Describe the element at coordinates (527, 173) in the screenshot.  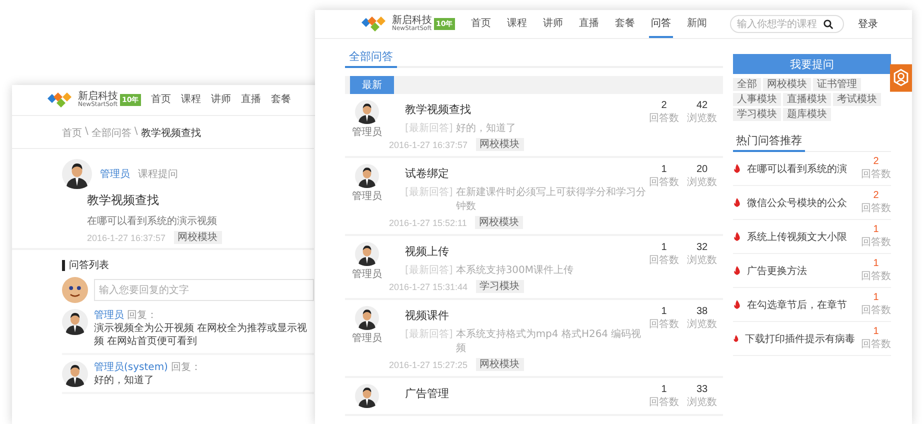
I see `question-title: 试卷绑定` at that location.